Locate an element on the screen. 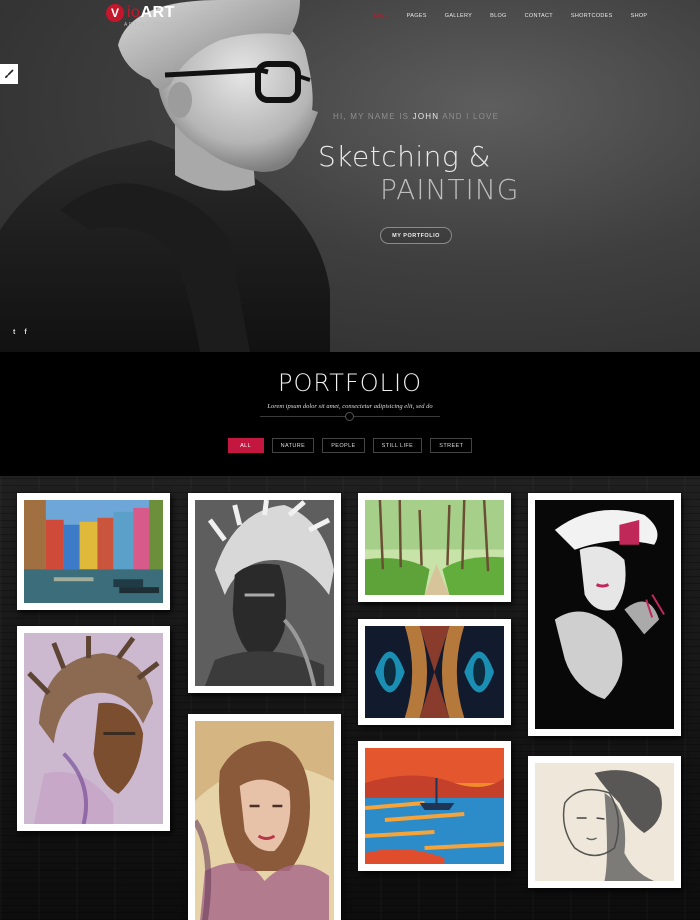 The image size is (700, 920). filter-nature: NATURE is located at coordinates (293, 445).